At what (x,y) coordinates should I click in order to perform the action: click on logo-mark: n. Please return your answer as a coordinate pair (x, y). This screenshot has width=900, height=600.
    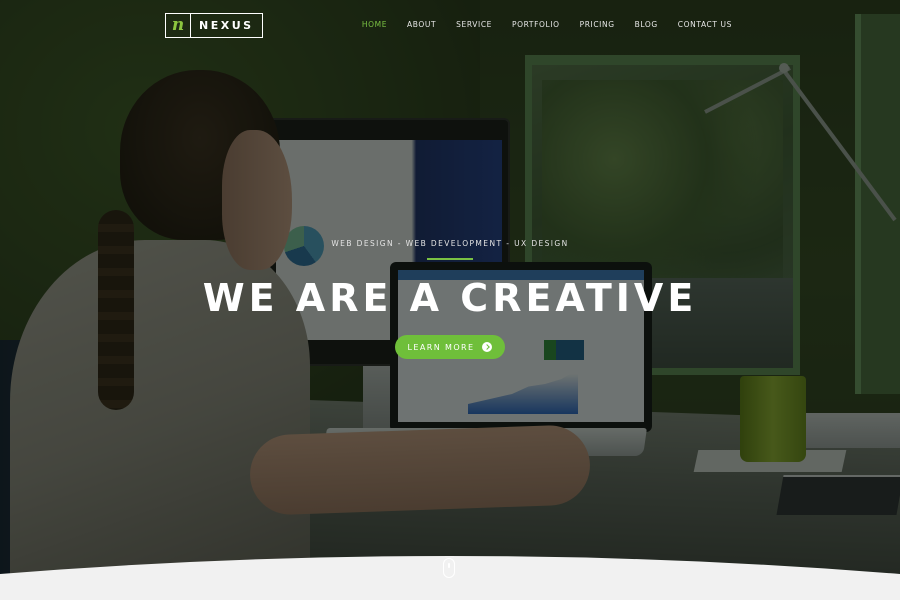
    Looking at the image, I should click on (178, 25).